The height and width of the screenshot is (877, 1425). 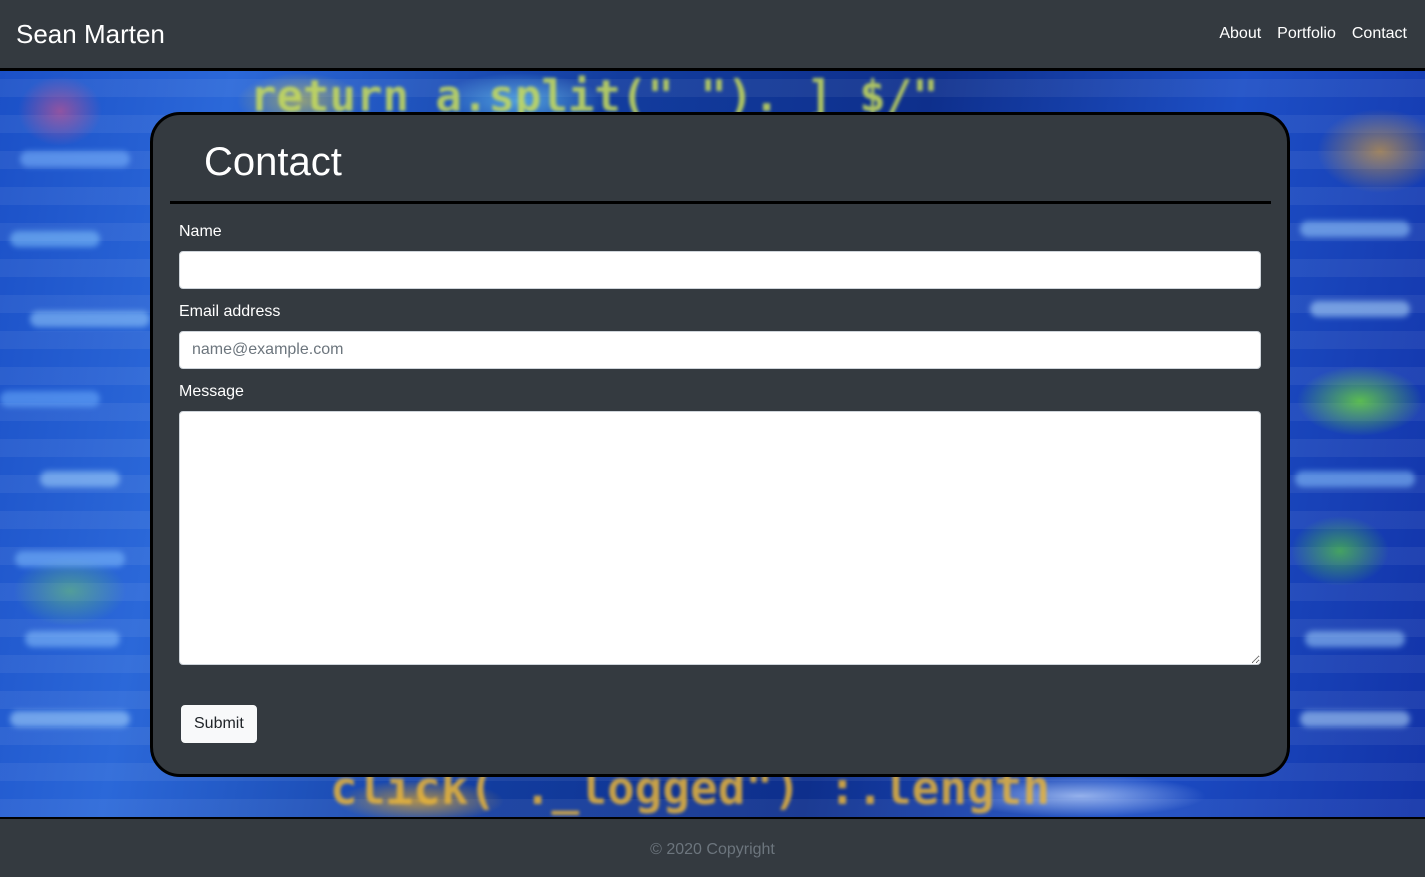 I want to click on page-title: Contact, so click(x=273, y=162).